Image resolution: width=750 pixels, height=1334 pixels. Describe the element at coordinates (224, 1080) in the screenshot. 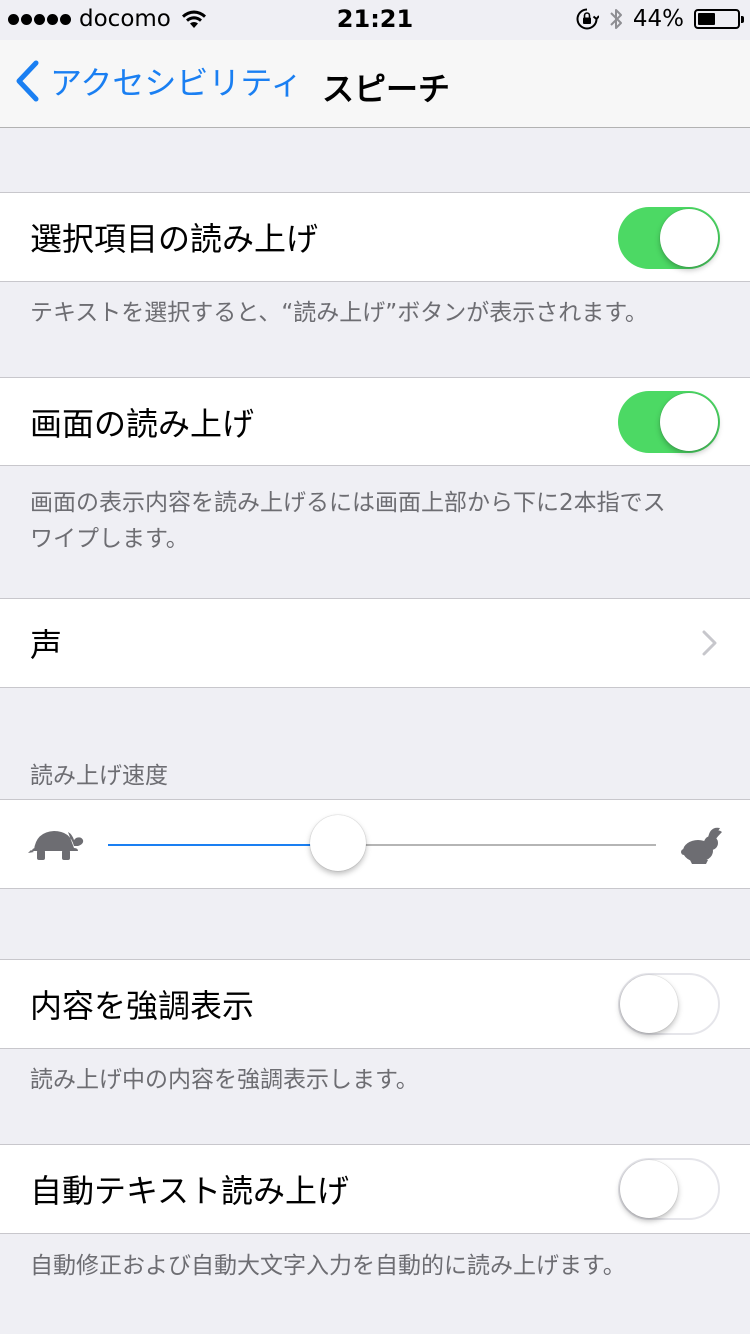

I see `highlight-content-footer: 読み上げ中の内容を強調表示します。` at that location.